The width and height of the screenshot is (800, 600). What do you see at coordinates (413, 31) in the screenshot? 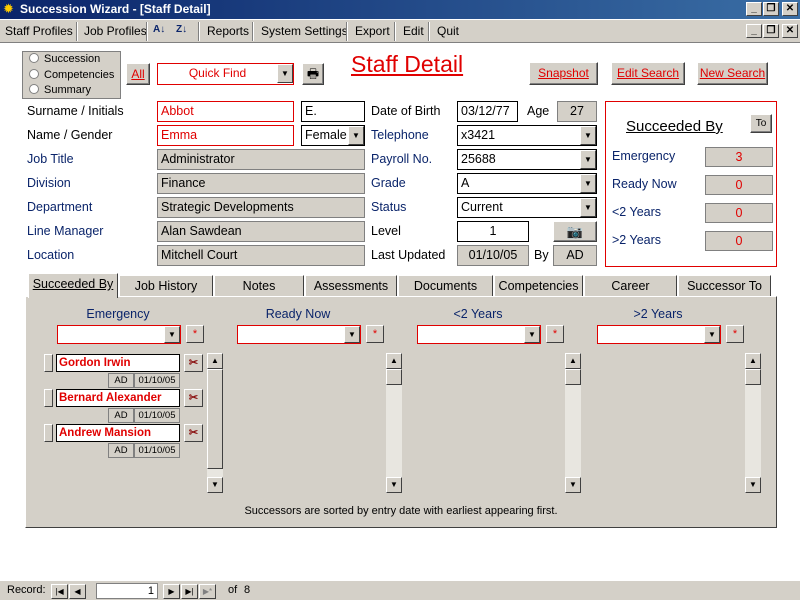
I see `menu-edit: Edit` at bounding box center [413, 31].